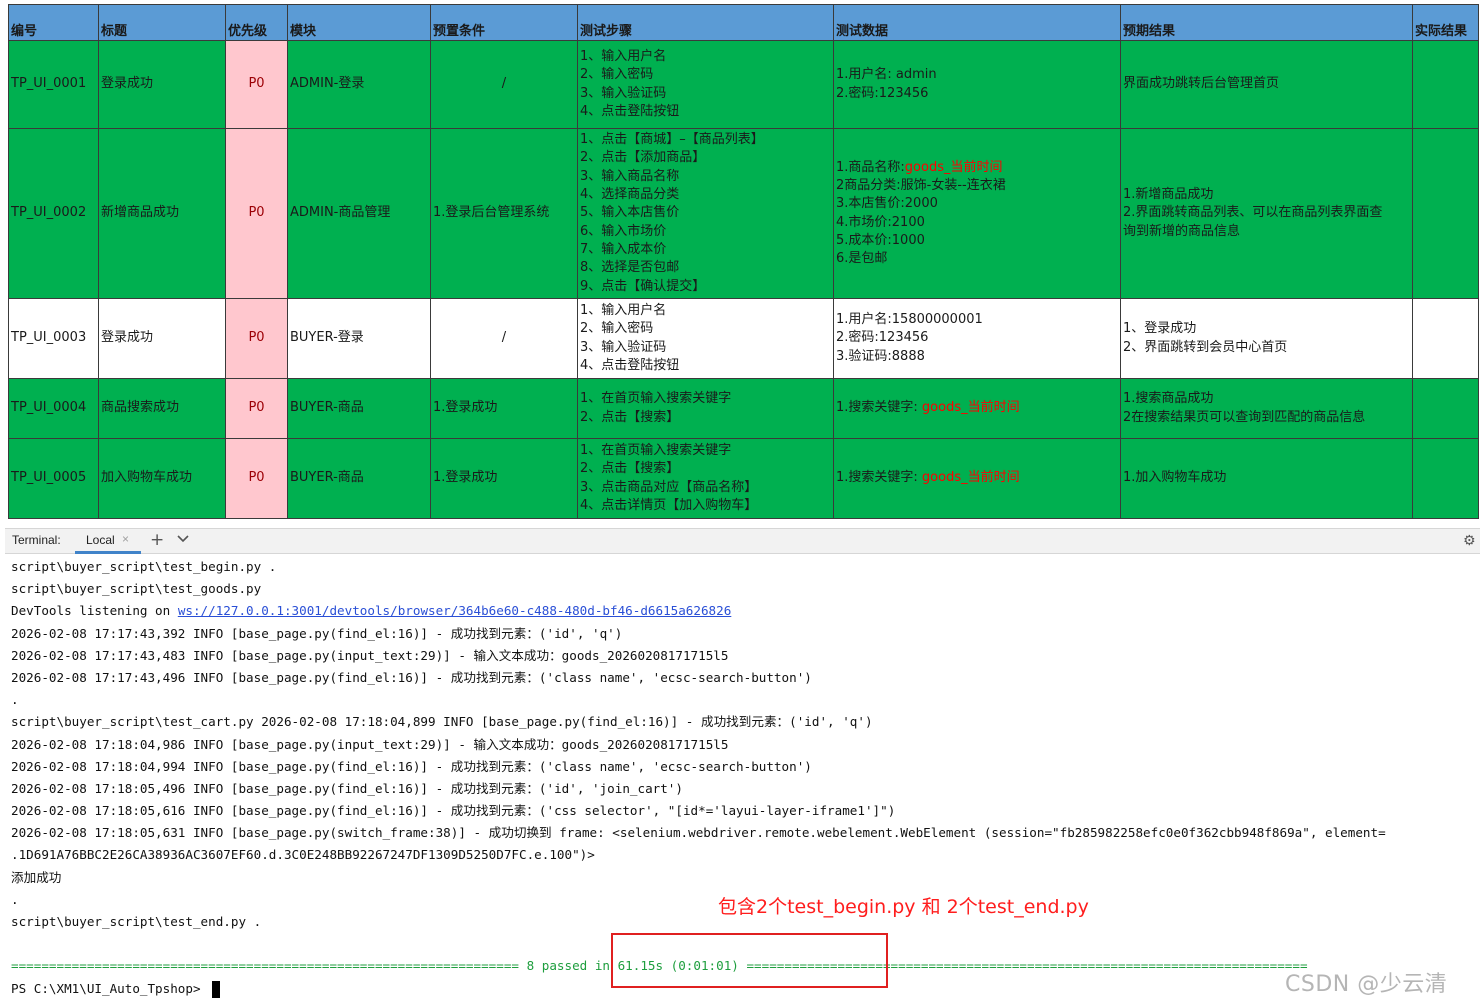  I want to click on cell-expected-line: 2.界面跳转商品列表、可以在商品列表界面查, so click(1253, 213).